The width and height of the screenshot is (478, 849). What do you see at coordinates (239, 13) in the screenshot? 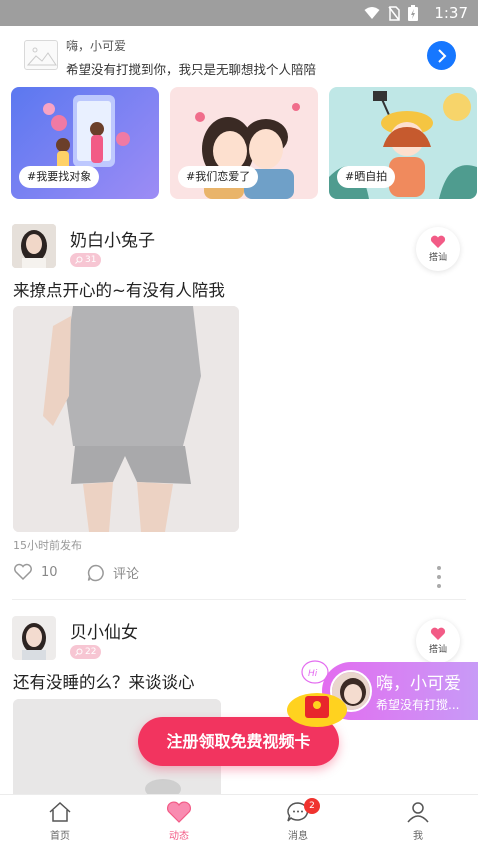
I see `status-bar: 1:37` at bounding box center [239, 13].